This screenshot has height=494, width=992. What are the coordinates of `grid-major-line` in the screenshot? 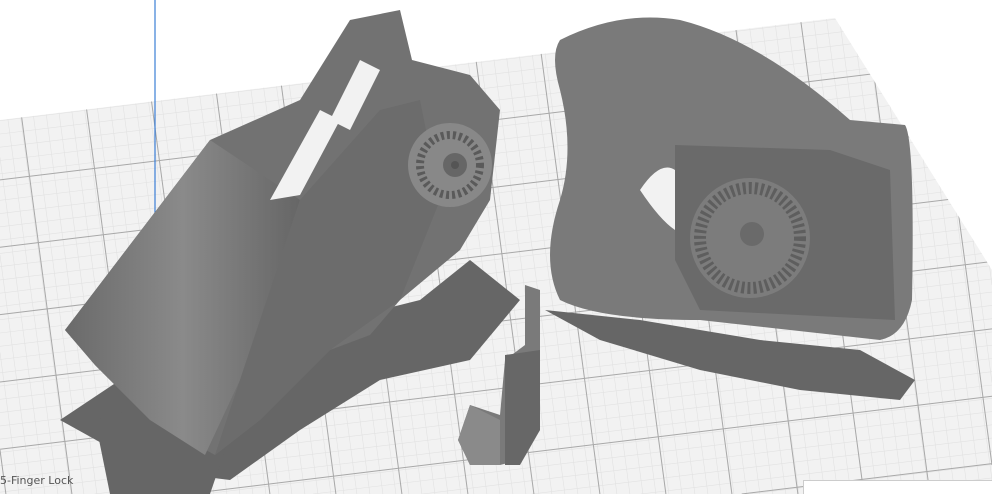 It's located at (186, 32).